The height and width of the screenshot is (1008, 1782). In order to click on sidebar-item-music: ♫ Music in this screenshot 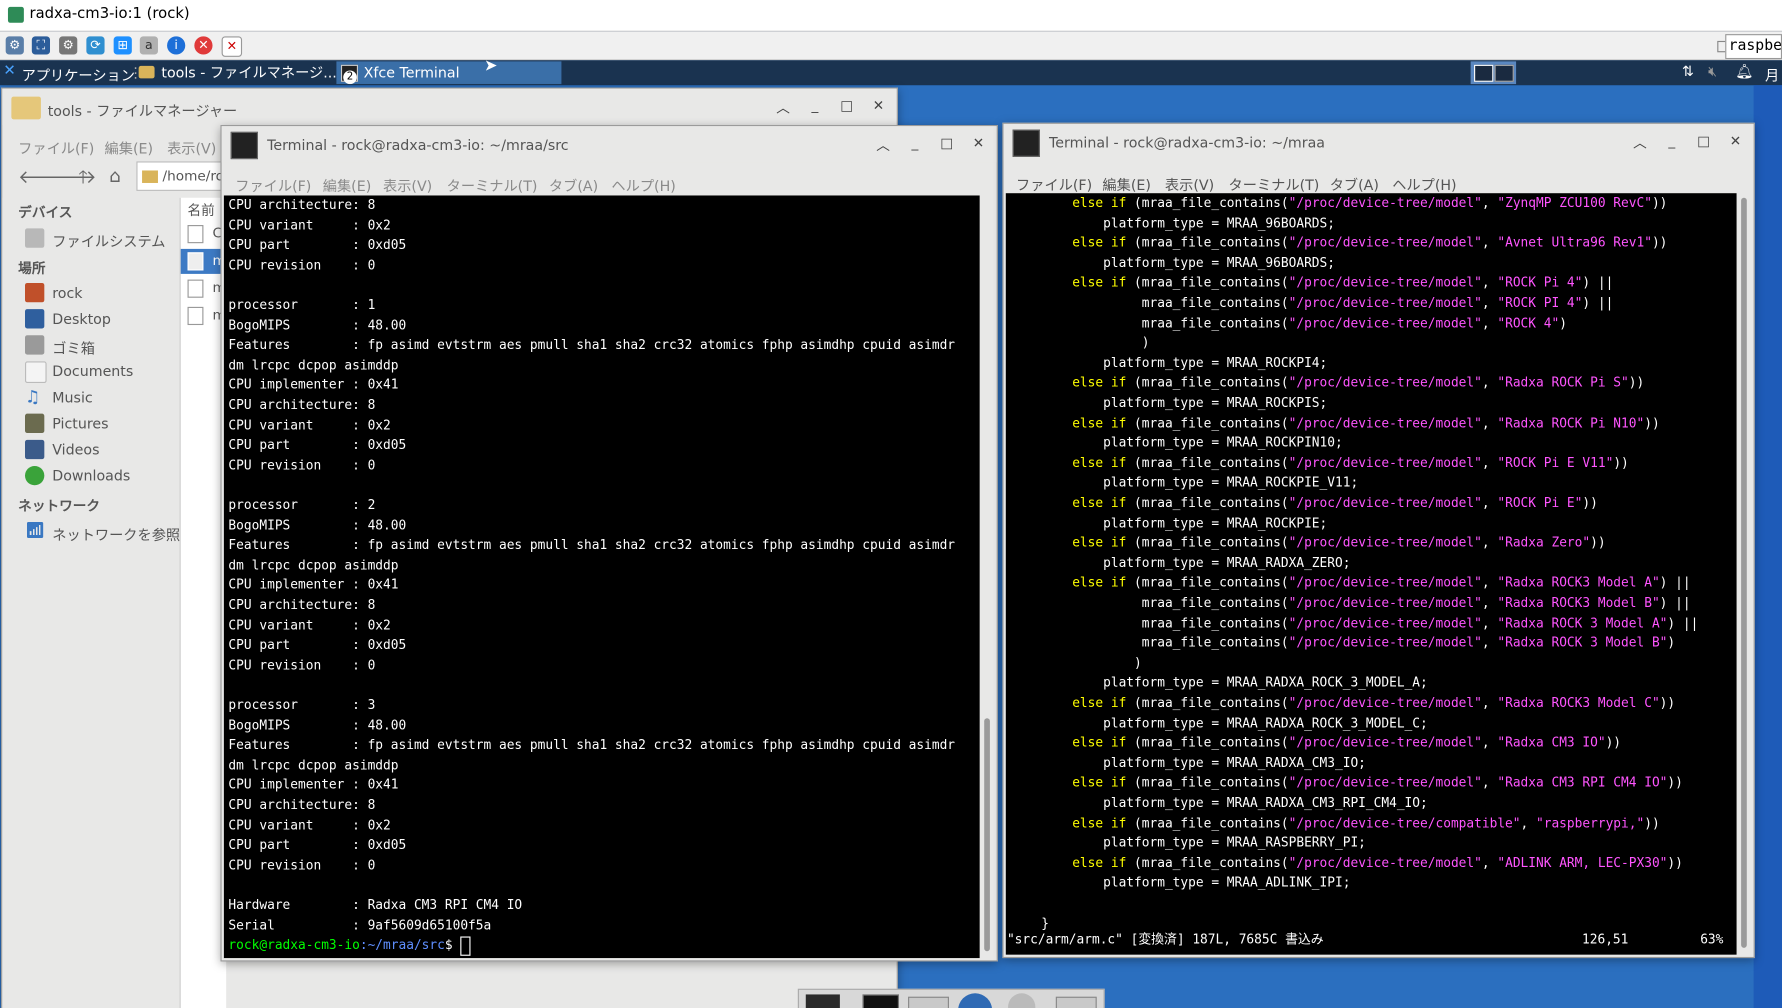, I will do `click(59, 396)`.